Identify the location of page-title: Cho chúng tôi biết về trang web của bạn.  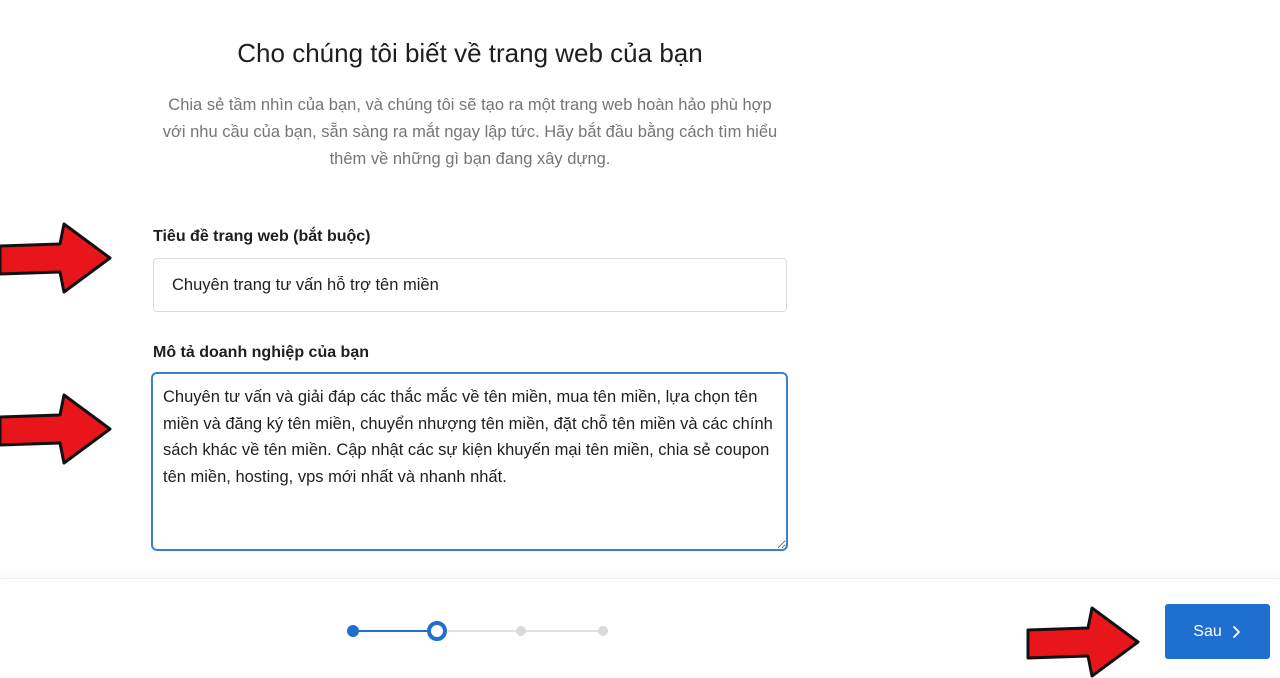
(470, 53).